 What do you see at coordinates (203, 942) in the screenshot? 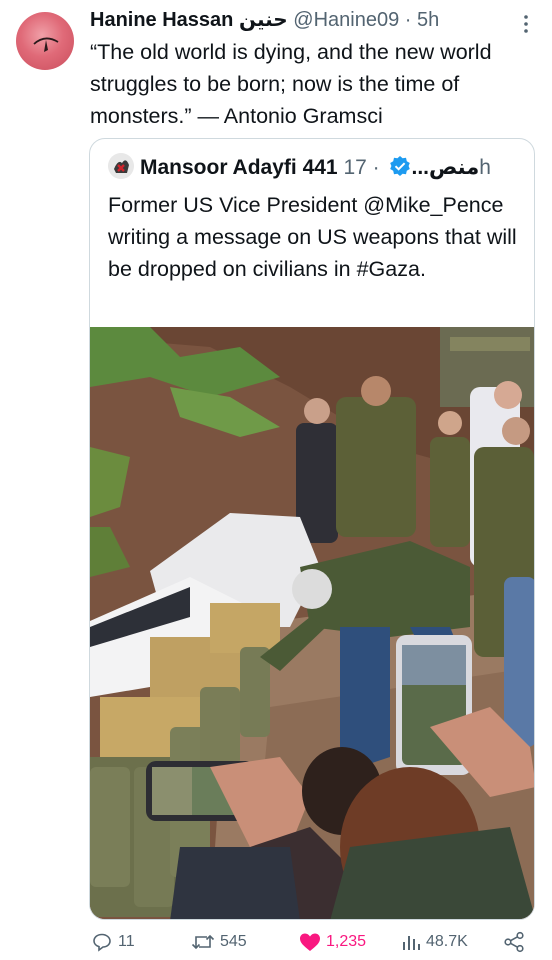
I see `repost-icon` at bounding box center [203, 942].